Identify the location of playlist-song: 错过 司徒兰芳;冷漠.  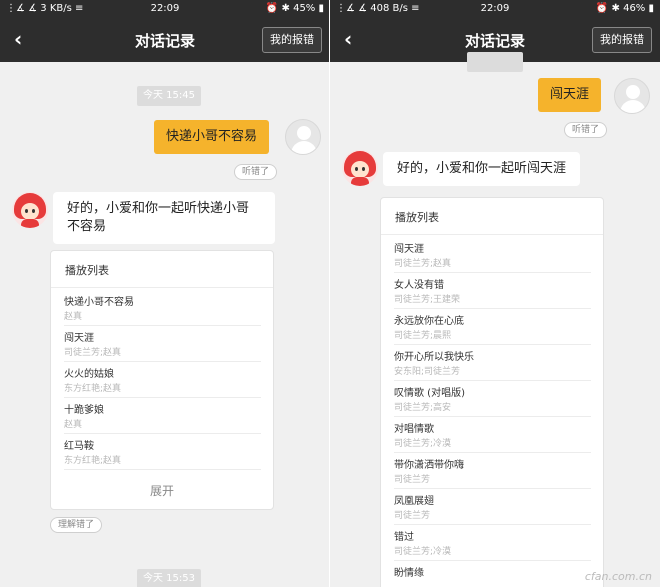
(492, 543).